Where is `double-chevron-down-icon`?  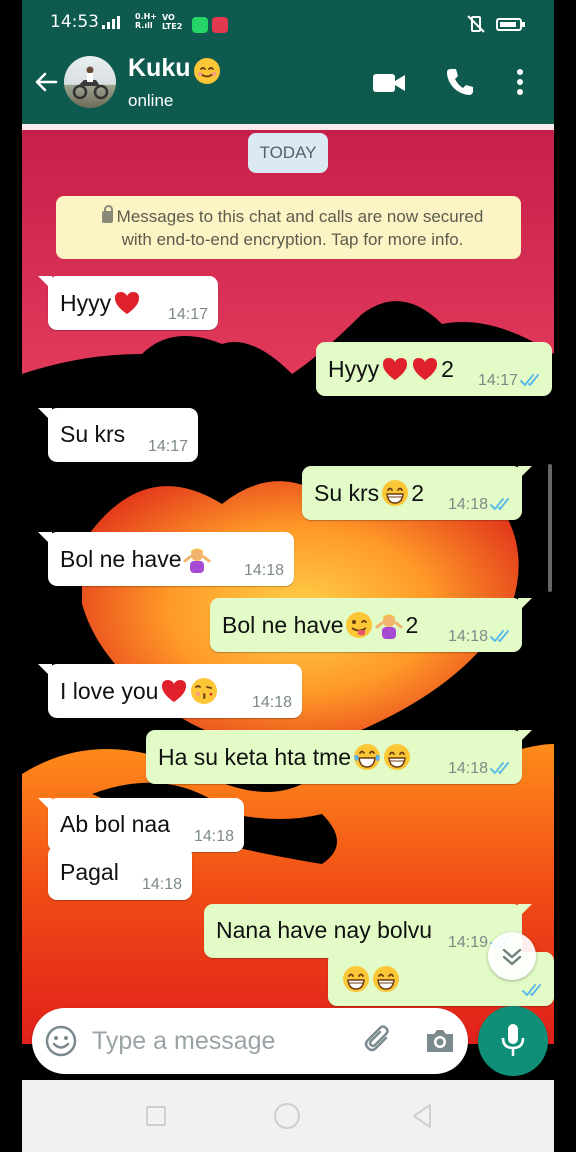 double-chevron-down-icon is located at coordinates (512, 957).